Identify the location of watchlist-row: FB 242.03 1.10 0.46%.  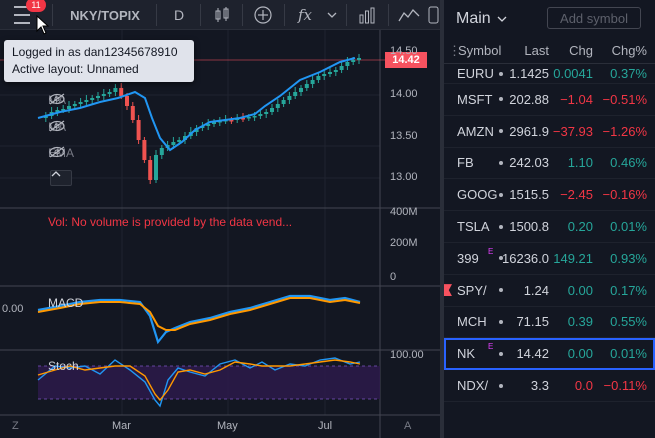
(549, 164).